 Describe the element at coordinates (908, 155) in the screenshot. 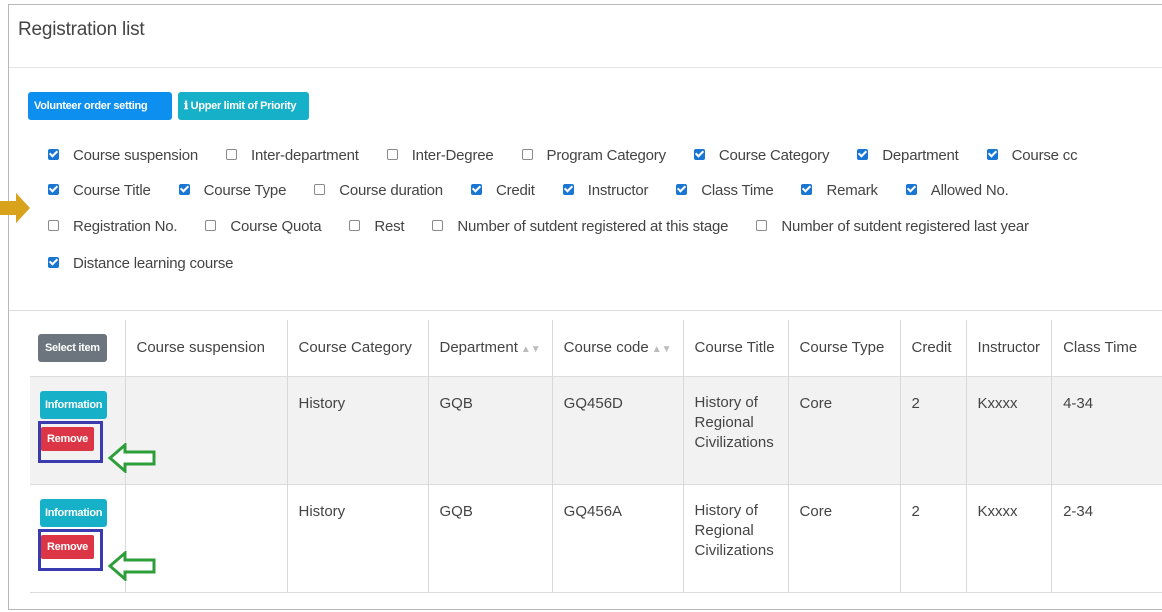

I see `filter-option: Department` at that location.